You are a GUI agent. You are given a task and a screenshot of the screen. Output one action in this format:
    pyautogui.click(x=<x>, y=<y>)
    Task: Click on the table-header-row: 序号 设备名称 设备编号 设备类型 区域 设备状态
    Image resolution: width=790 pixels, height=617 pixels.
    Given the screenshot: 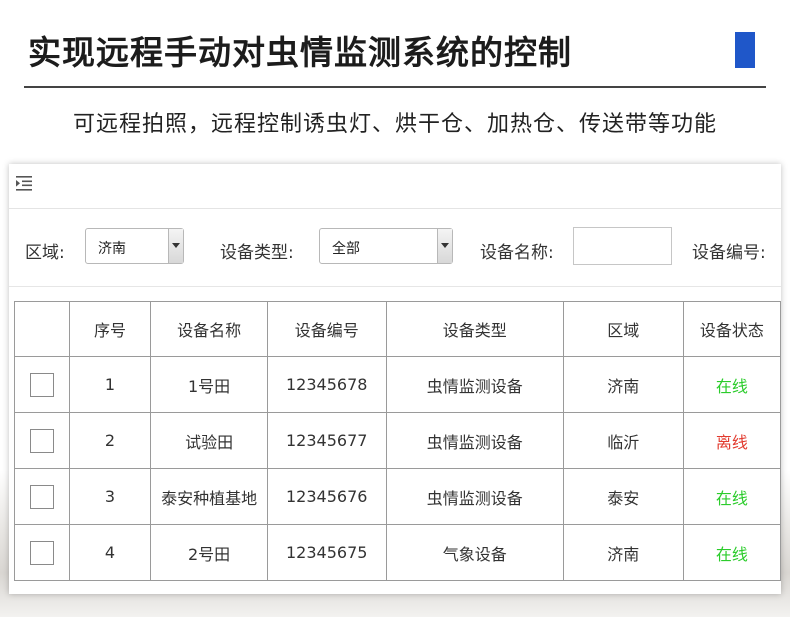 What is the action you would take?
    pyautogui.click(x=397, y=329)
    